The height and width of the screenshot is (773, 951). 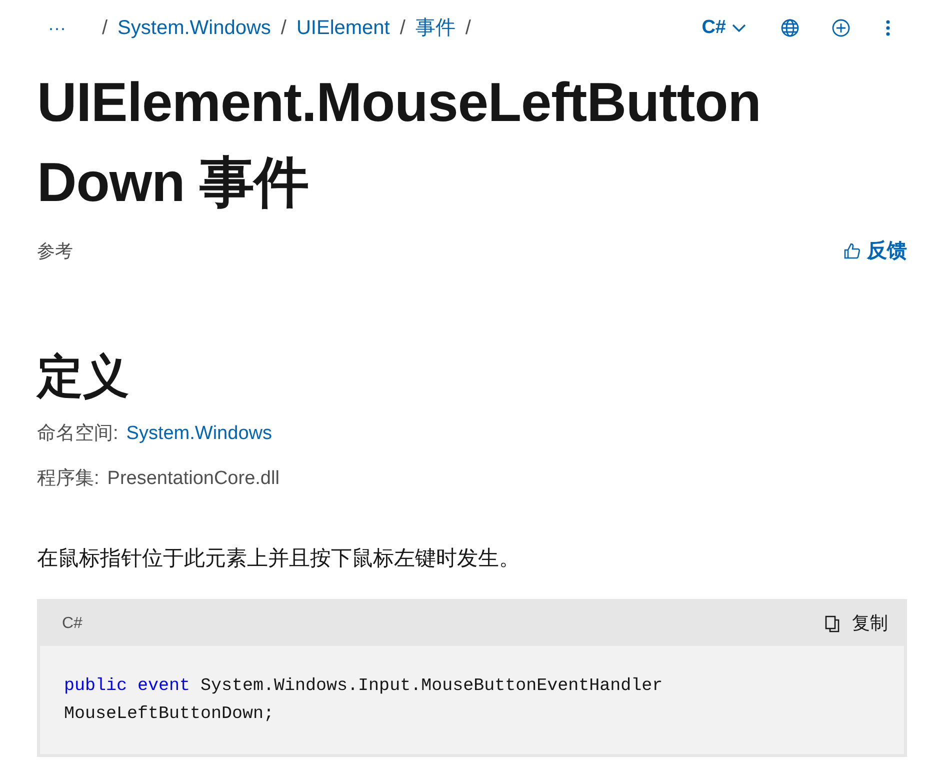 What do you see at coordinates (739, 28) in the screenshot?
I see `chevron-icon` at bounding box center [739, 28].